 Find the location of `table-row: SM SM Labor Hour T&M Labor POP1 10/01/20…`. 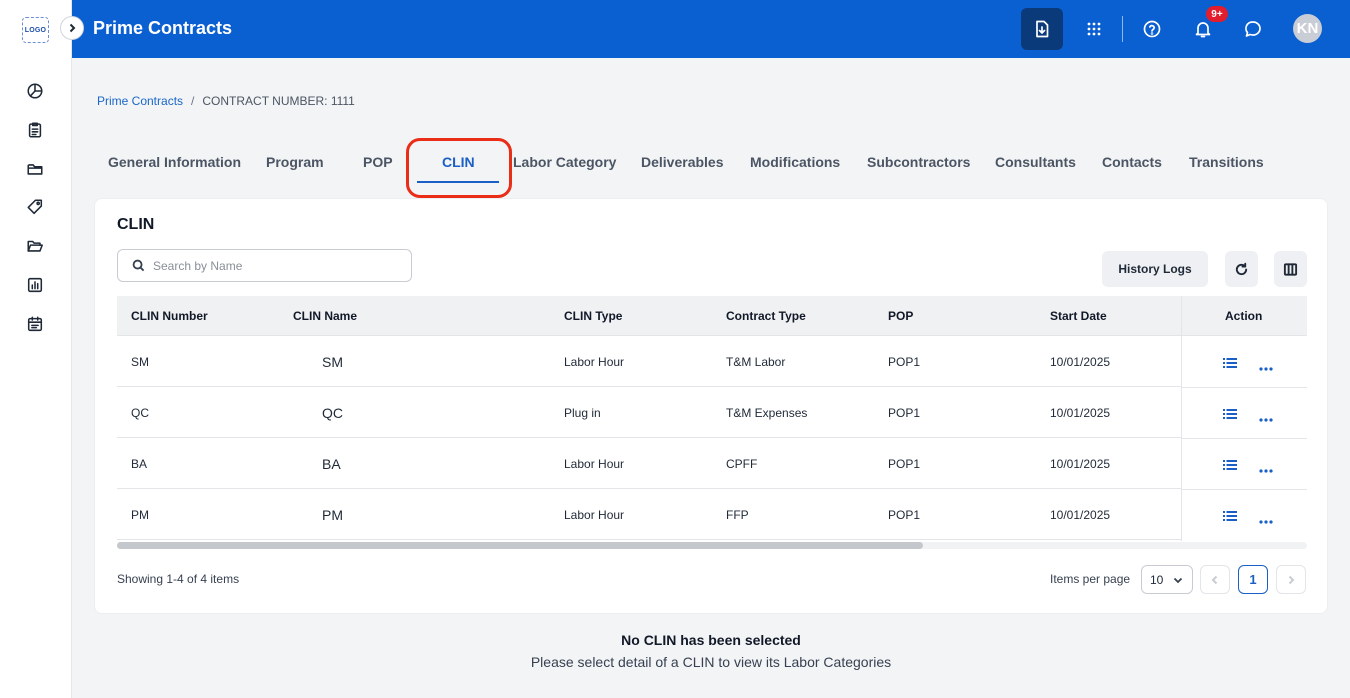

table-row: SM SM Labor Hour T&M Labor POP1 10/01/20… is located at coordinates (712, 361).